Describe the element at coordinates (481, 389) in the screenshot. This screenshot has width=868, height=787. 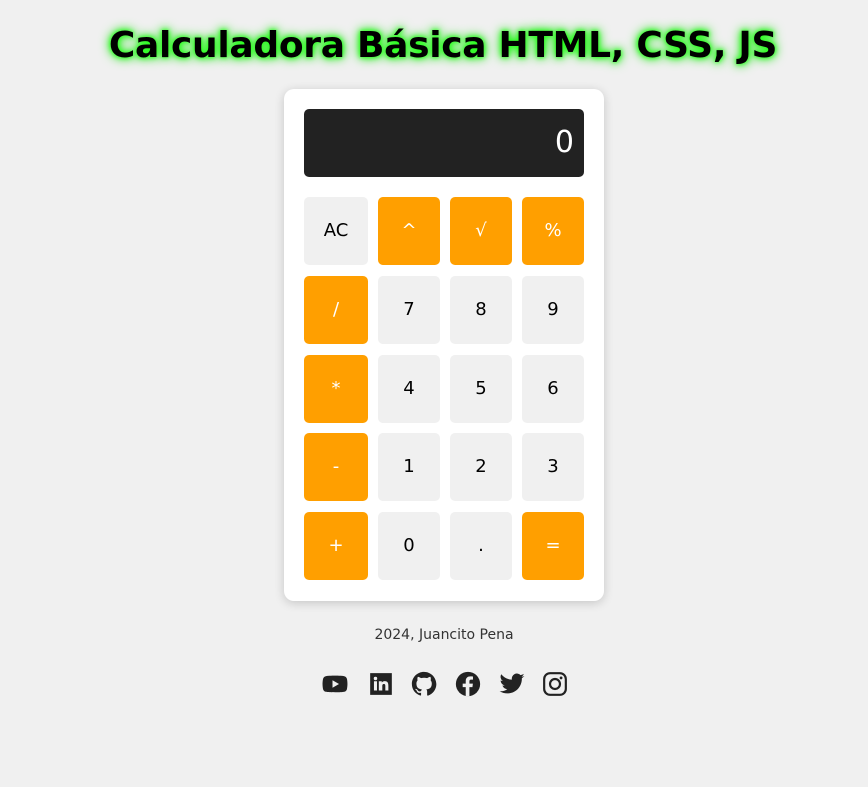
I see `key-5: 5` at that location.